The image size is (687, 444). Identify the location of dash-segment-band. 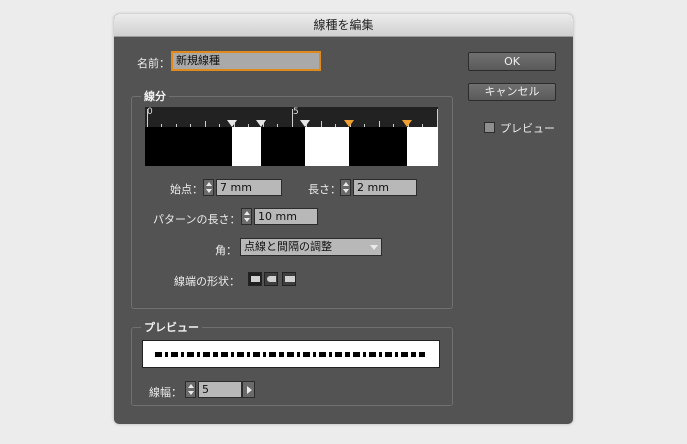
(291, 146).